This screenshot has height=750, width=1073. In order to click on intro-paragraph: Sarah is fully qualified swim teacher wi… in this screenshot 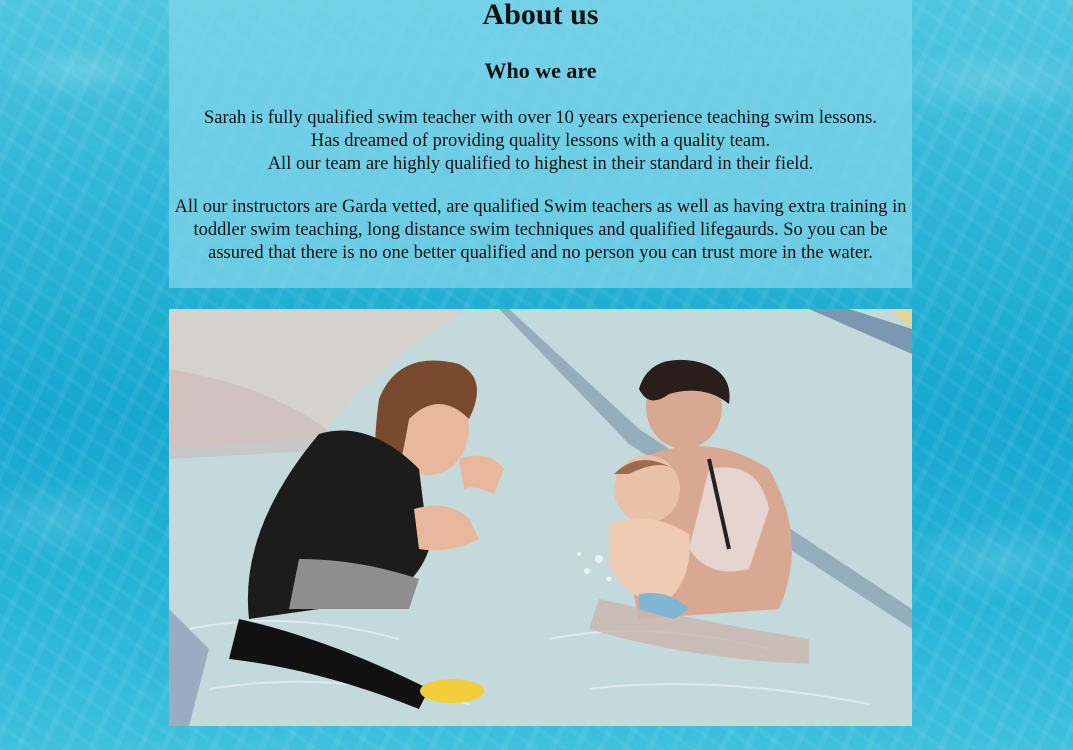, I will do `click(540, 141)`.